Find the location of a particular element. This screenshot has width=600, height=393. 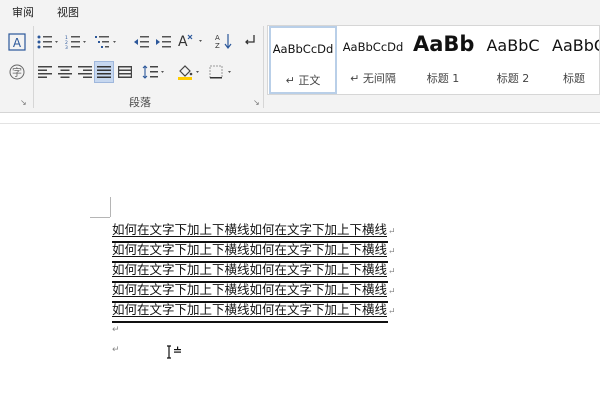

text-line-4: 如何在文字下加上下横线如何在文字下加上下横线↵ is located at coordinates (254, 291).